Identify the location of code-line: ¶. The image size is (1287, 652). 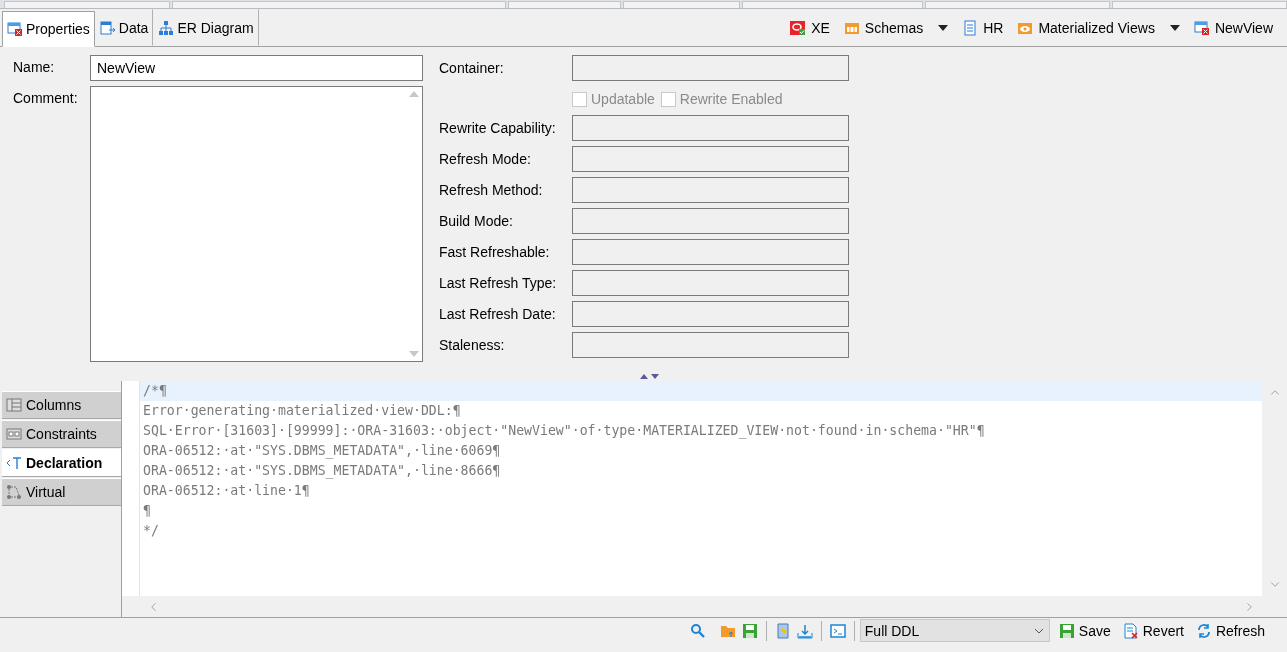
(147, 510).